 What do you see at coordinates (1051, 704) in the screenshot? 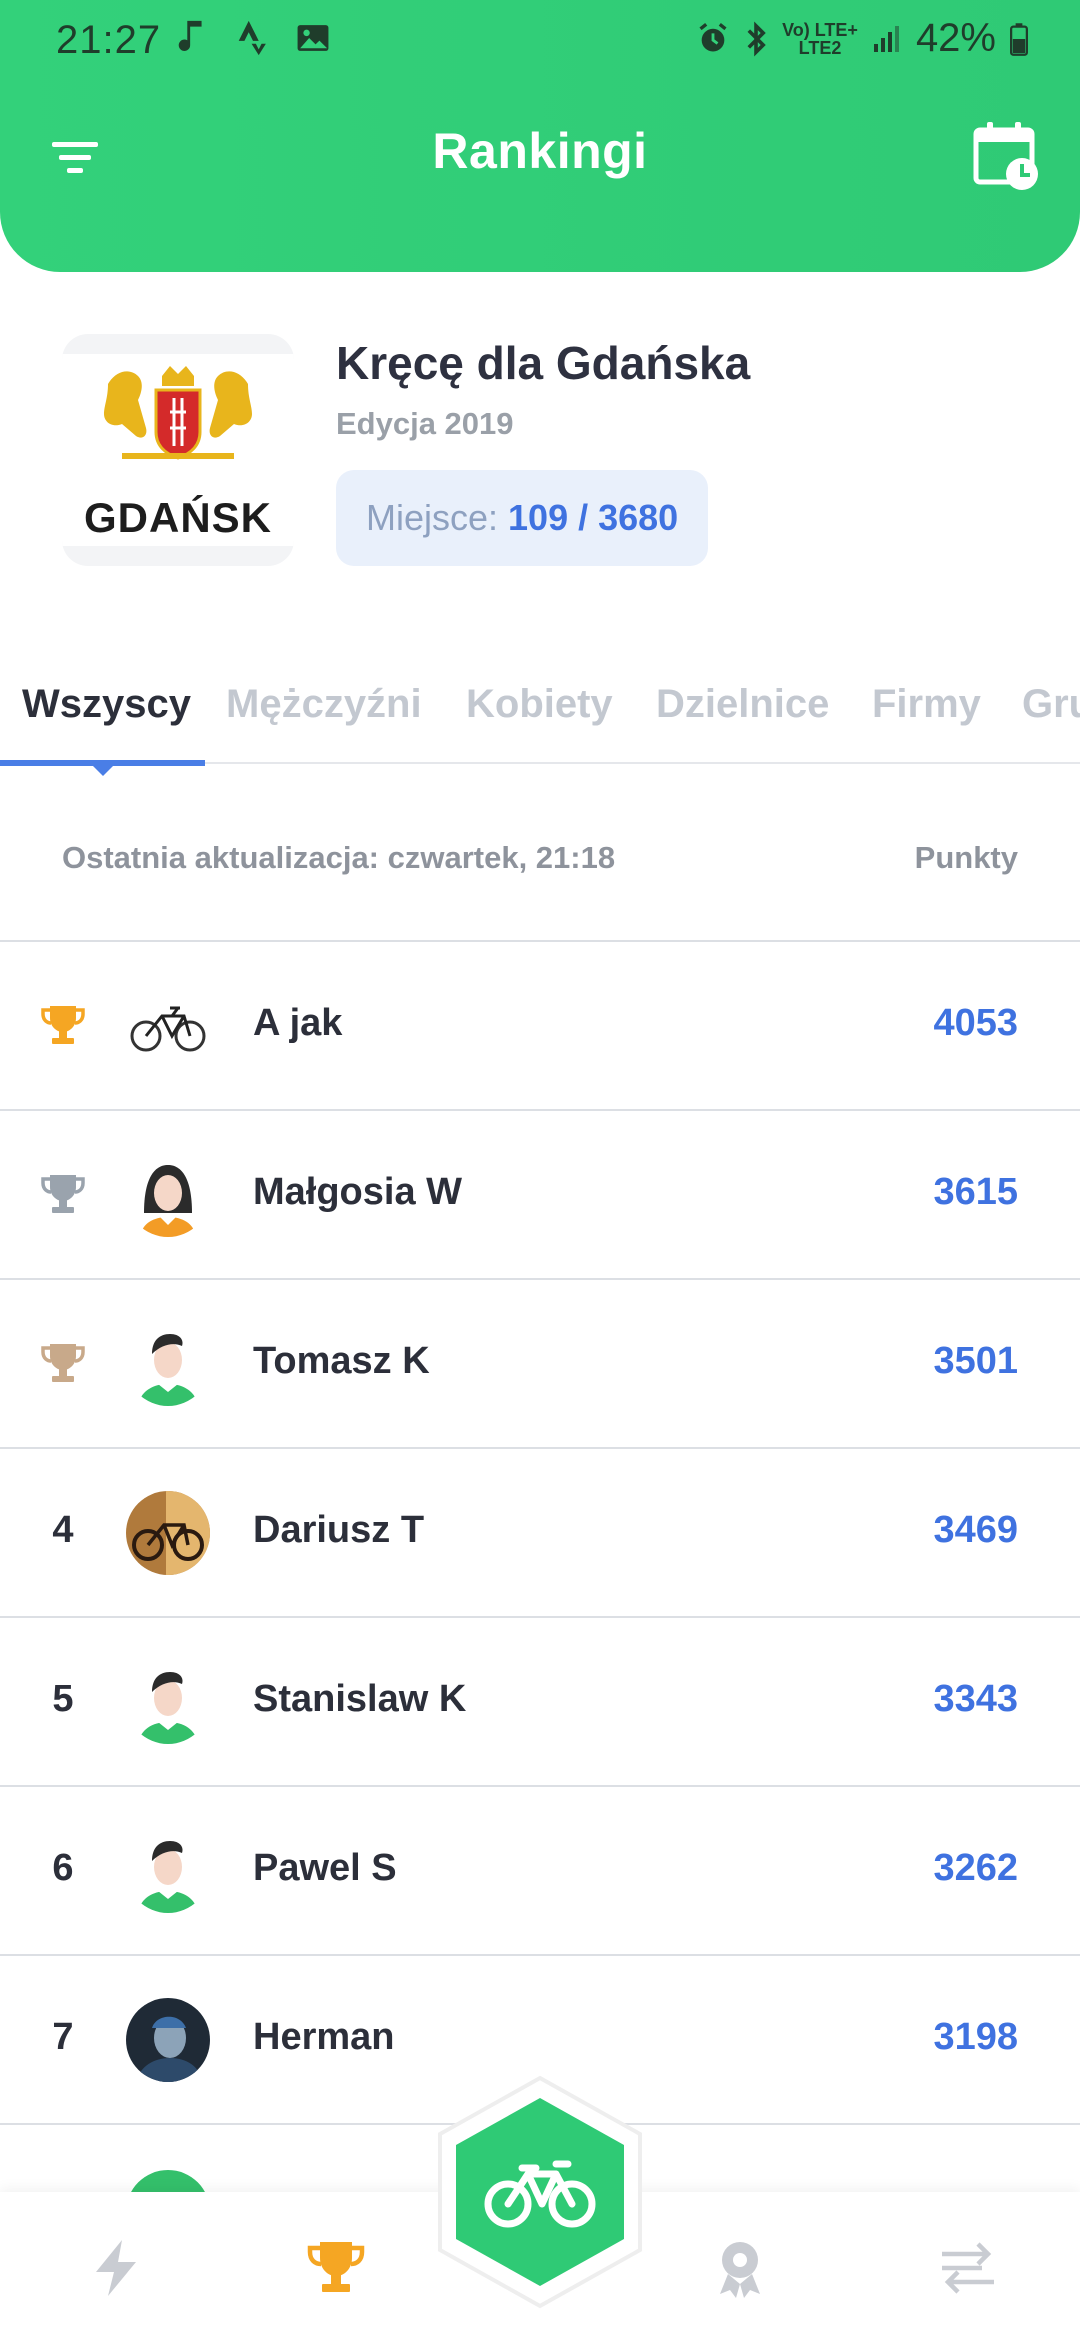
I see `tab-grupy: Gru` at bounding box center [1051, 704].